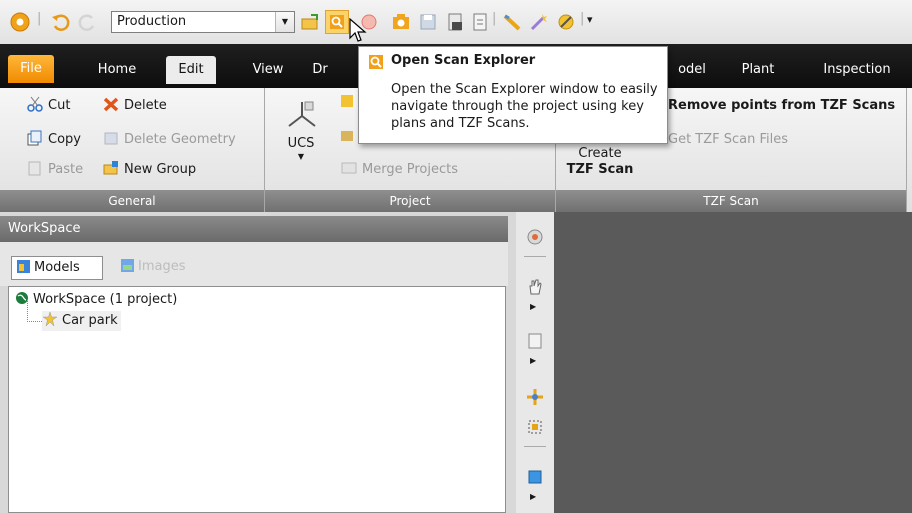 The width and height of the screenshot is (912, 513). I want to click on create-tzf-scan-button: Create TZF Scan, so click(600, 162).